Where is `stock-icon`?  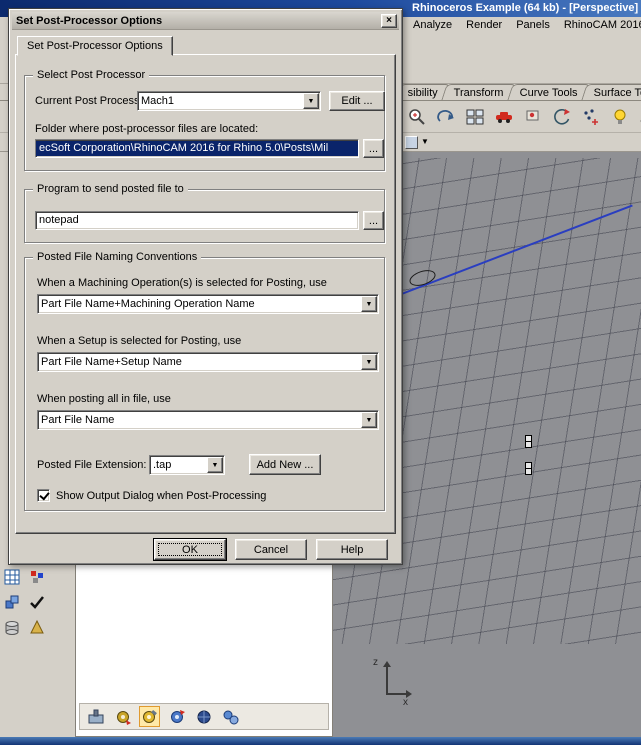 stock-icon is located at coordinates (203, 716).